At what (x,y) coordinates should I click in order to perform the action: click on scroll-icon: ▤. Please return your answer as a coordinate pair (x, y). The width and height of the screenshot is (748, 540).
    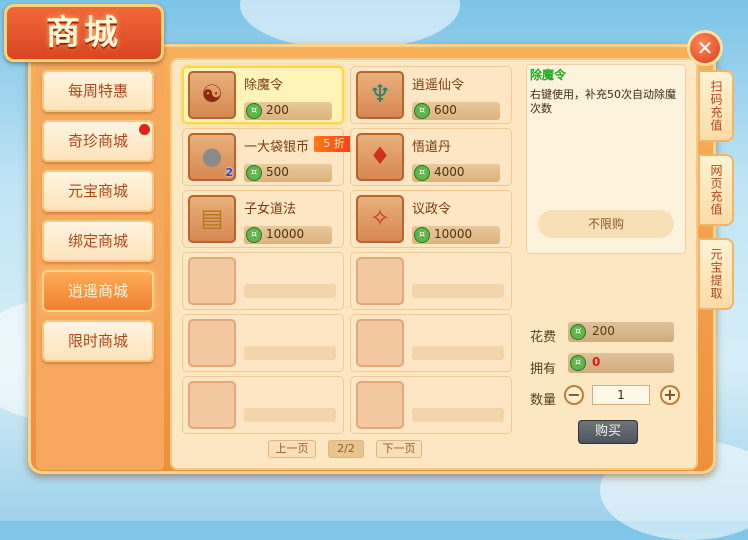
    Looking at the image, I should click on (212, 218).